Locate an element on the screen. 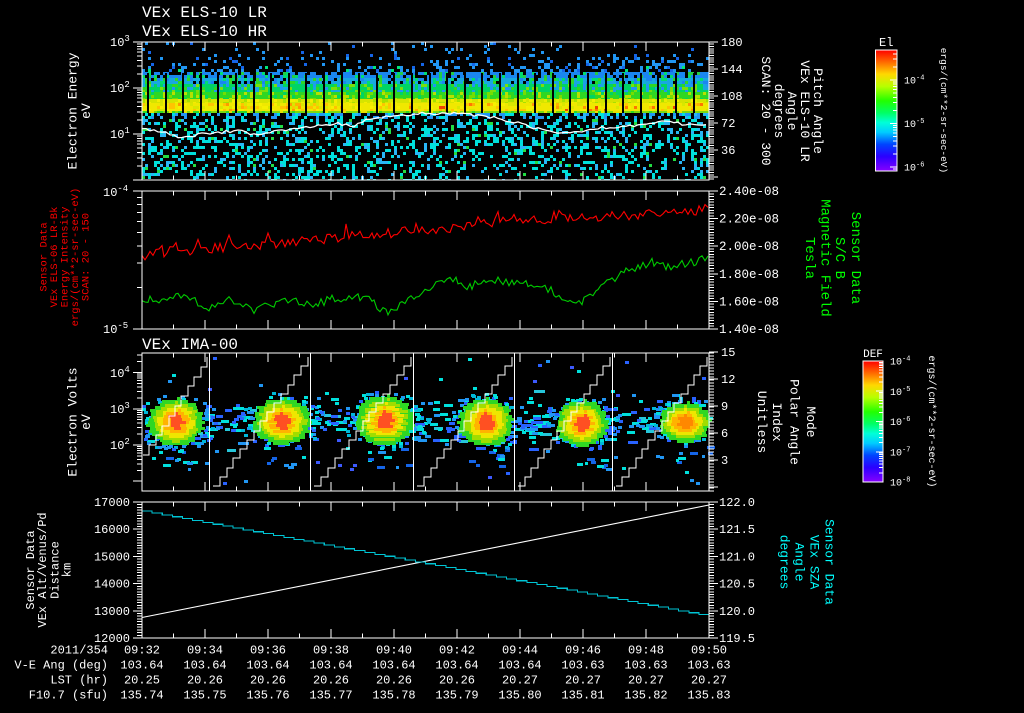 The height and width of the screenshot is (713, 1024). svg-text: 09:38 is located at coordinates (331, 651).